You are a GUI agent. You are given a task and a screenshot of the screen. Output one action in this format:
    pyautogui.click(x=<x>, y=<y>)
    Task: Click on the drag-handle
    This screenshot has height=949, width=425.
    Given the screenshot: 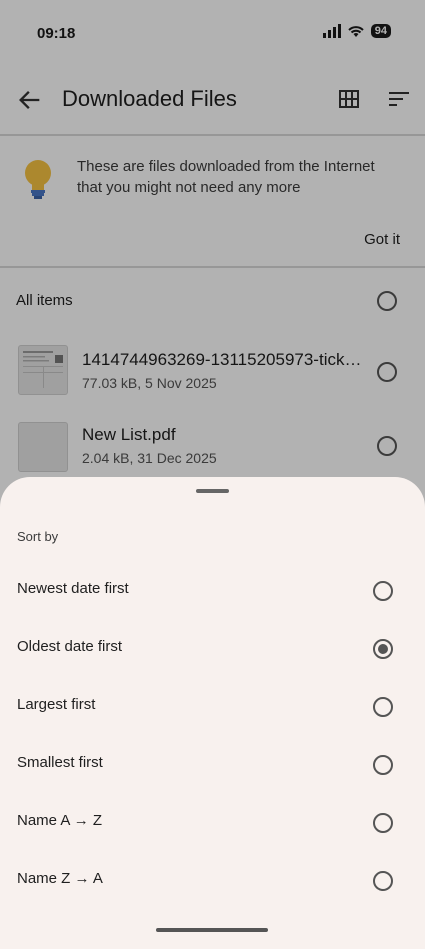 What is the action you would take?
    pyautogui.click(x=212, y=491)
    